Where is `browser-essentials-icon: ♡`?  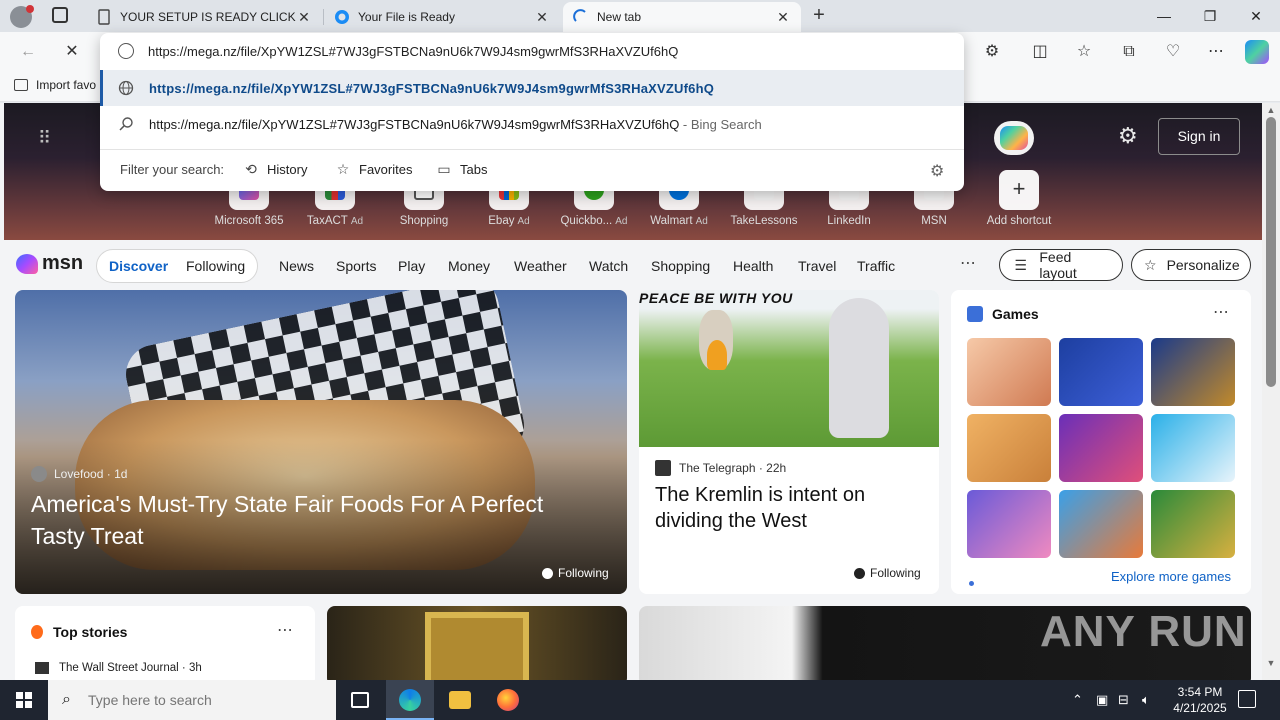 browser-essentials-icon: ♡ is located at coordinates (1173, 52).